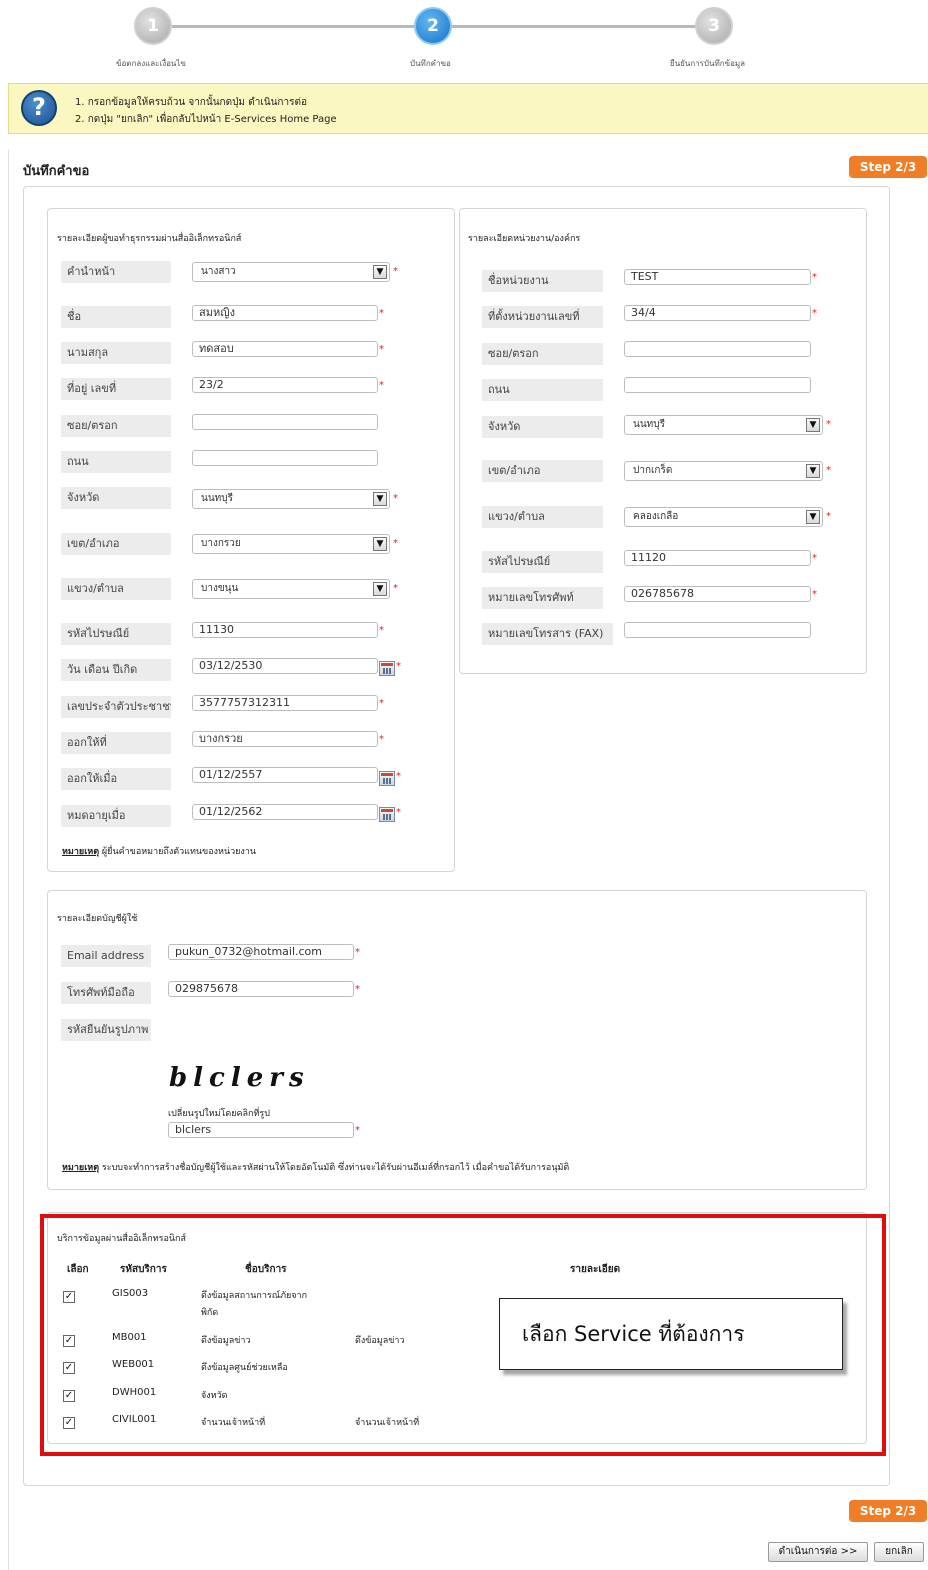 Image resolution: width=928 pixels, height=1570 pixels. What do you see at coordinates (430, 63) in the screenshot?
I see `step-2-label: บันทึกคำขอ` at bounding box center [430, 63].